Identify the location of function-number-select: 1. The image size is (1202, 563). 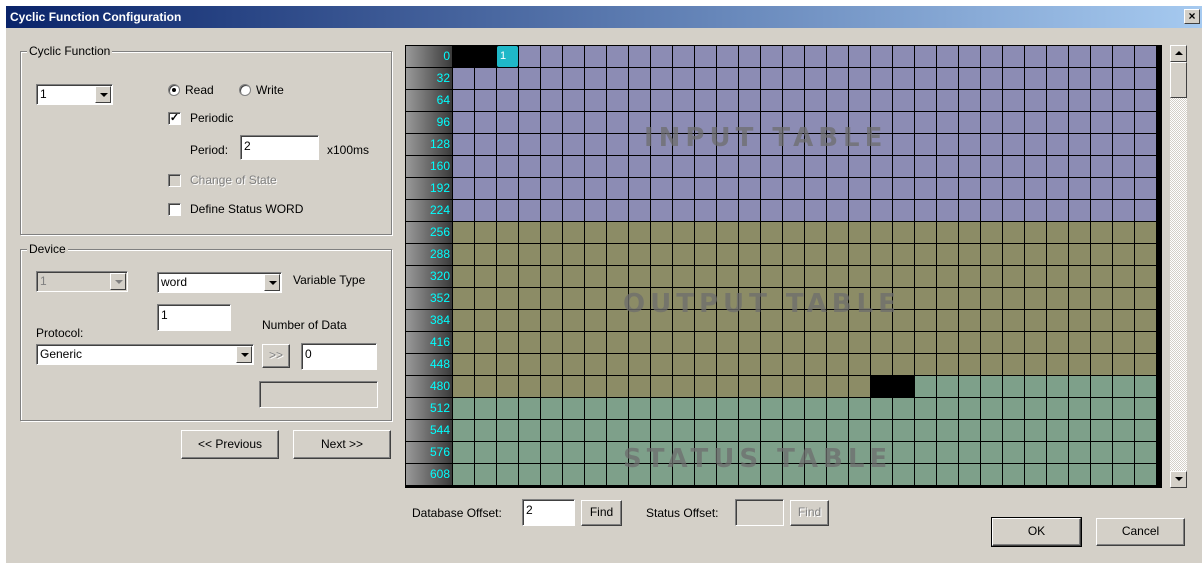
(74, 94).